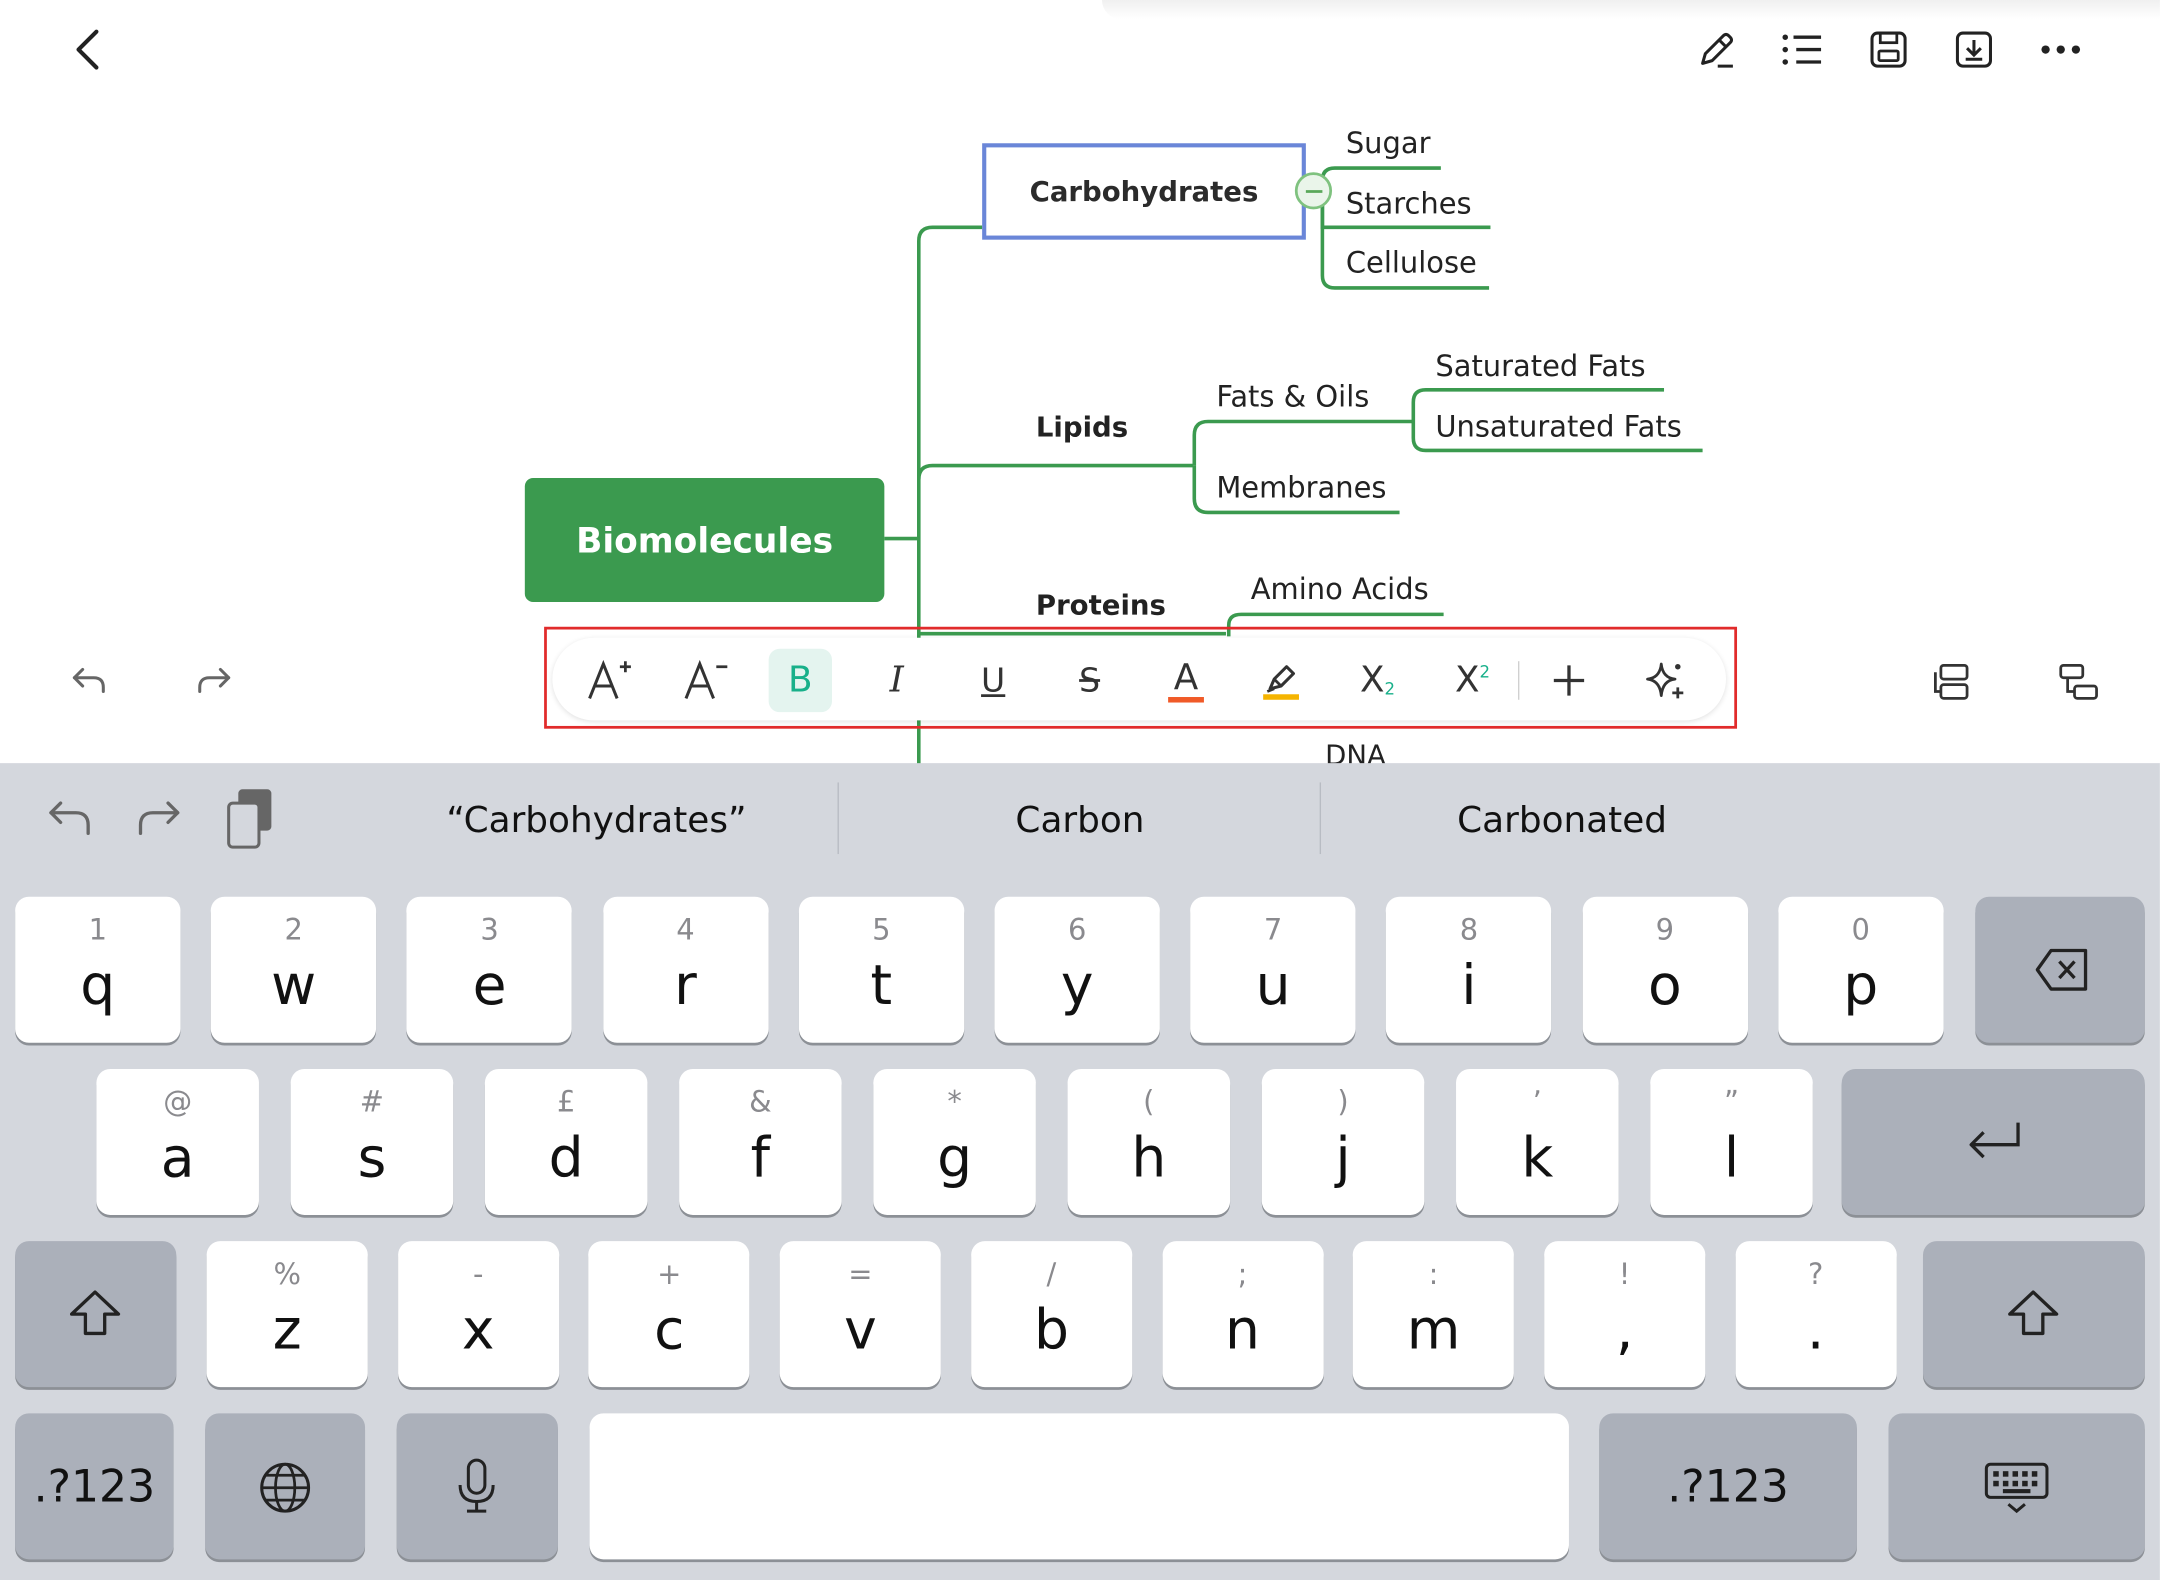 This screenshot has width=2160, height=1580. What do you see at coordinates (1625, 1314) in the screenshot?
I see `letter-key: !,` at bounding box center [1625, 1314].